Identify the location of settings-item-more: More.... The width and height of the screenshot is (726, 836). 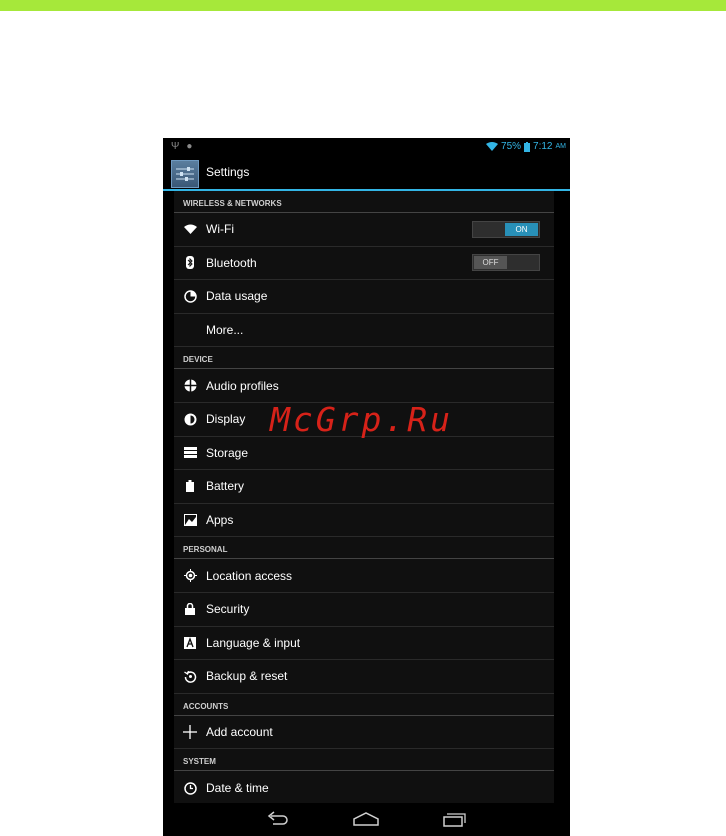
(364, 331).